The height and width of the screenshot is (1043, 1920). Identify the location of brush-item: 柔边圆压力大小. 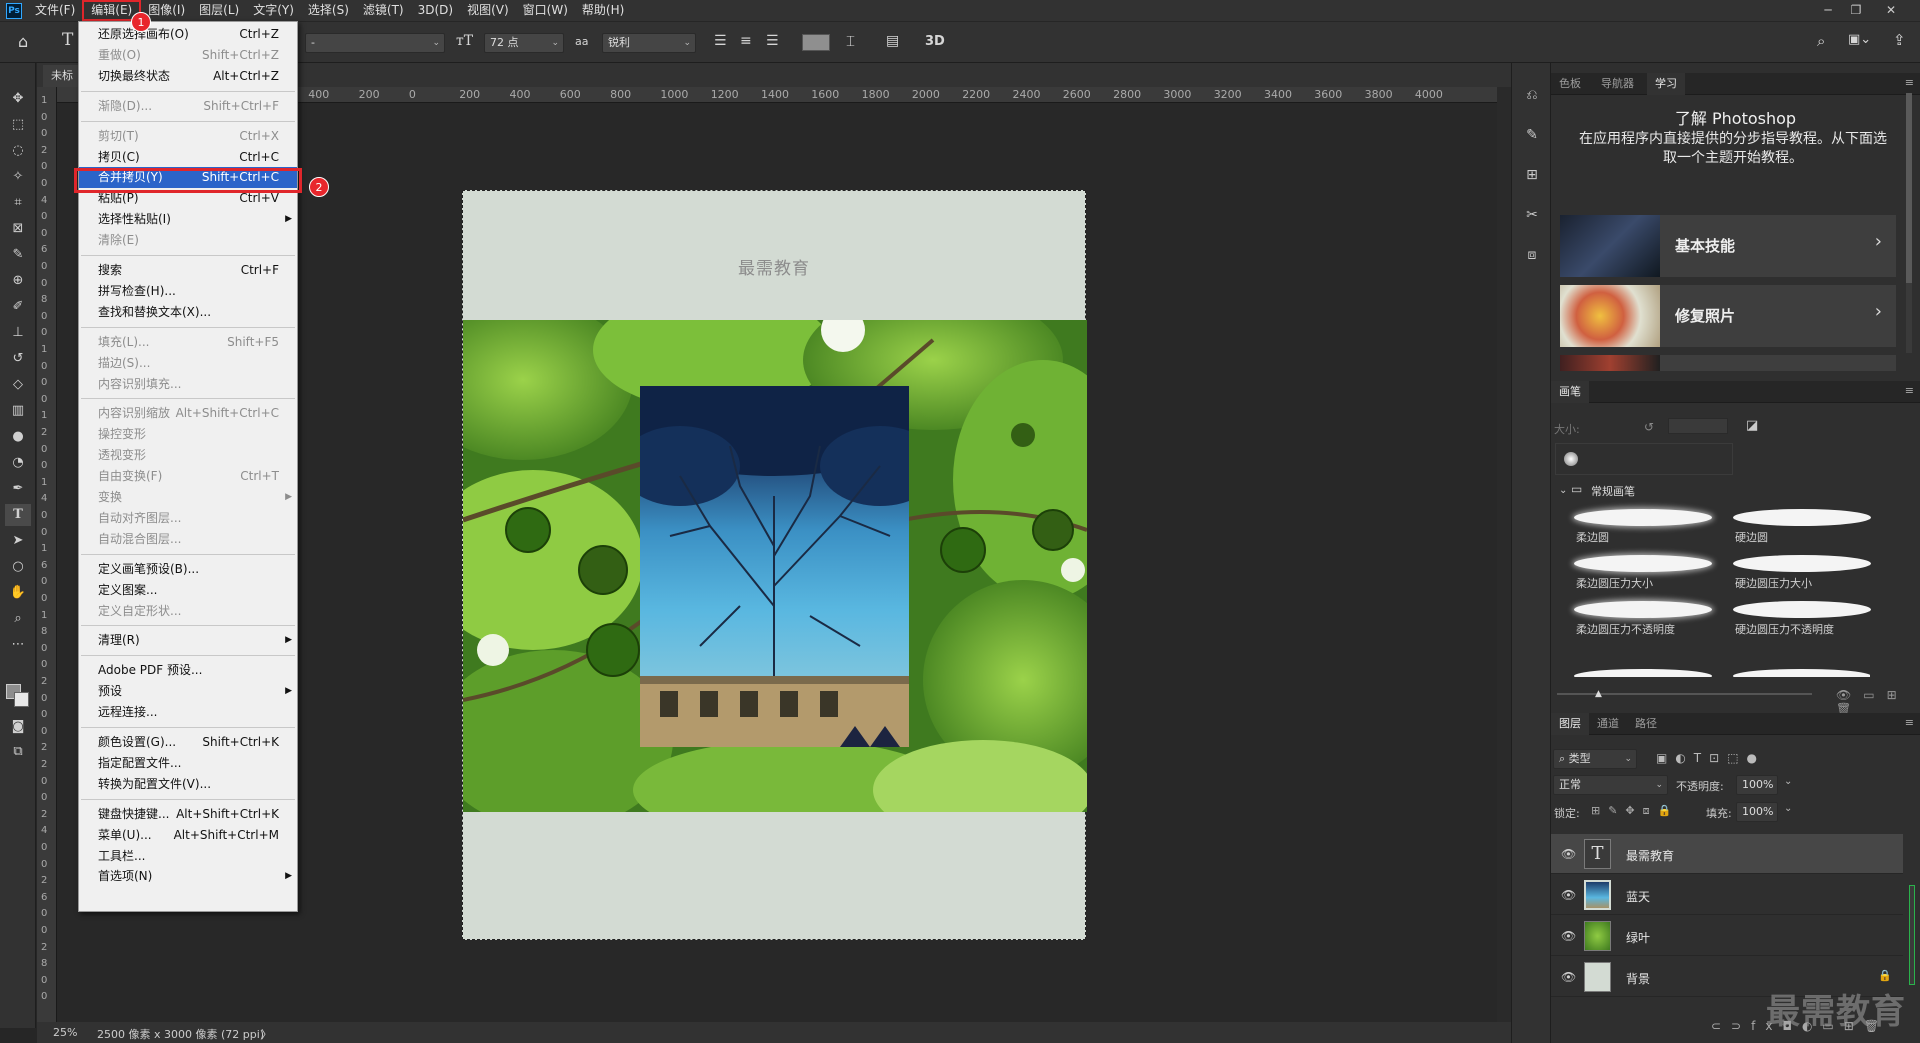
(1641, 571).